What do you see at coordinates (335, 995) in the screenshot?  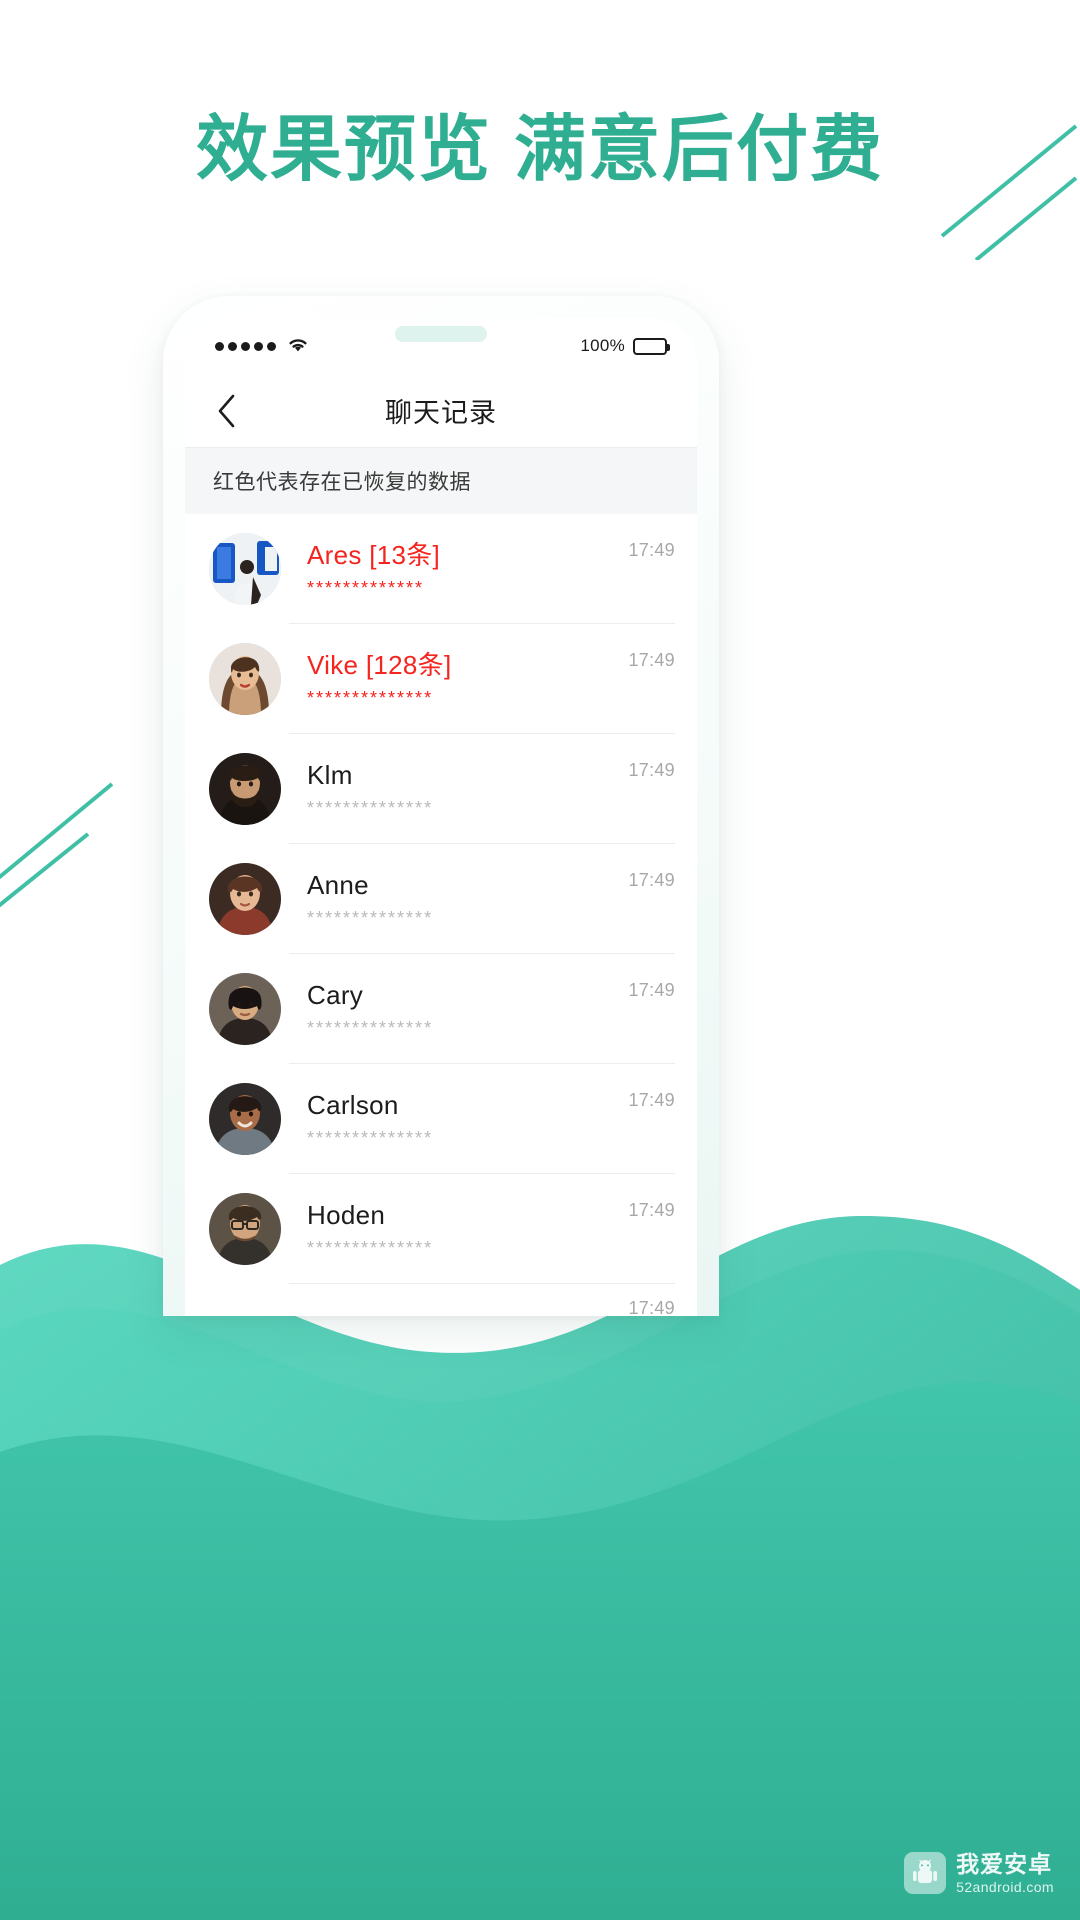 I see `contact-name: Cary` at bounding box center [335, 995].